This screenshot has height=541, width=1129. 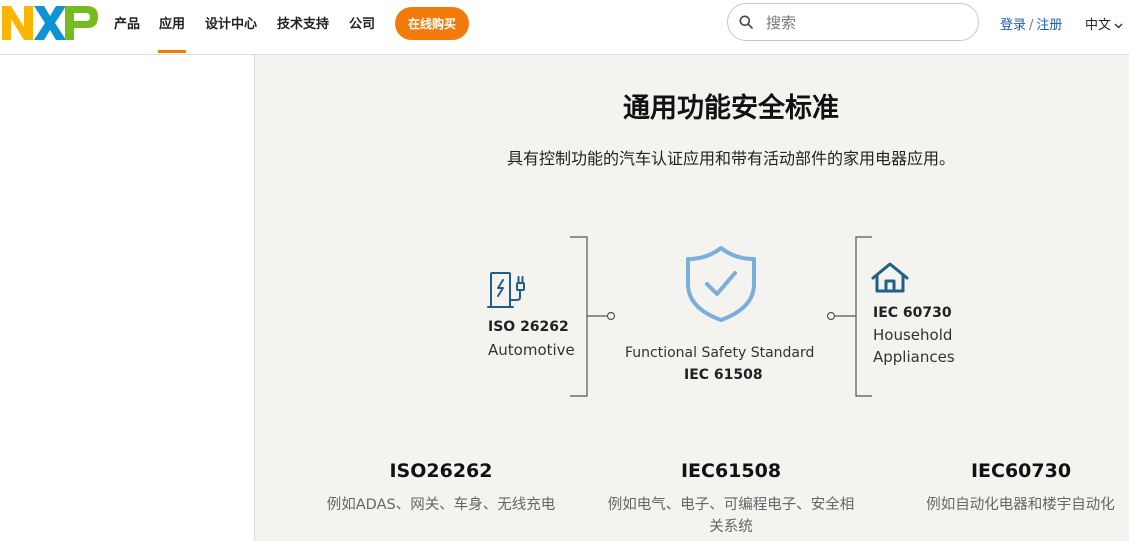 I want to click on house-icon, so click(x=890, y=277).